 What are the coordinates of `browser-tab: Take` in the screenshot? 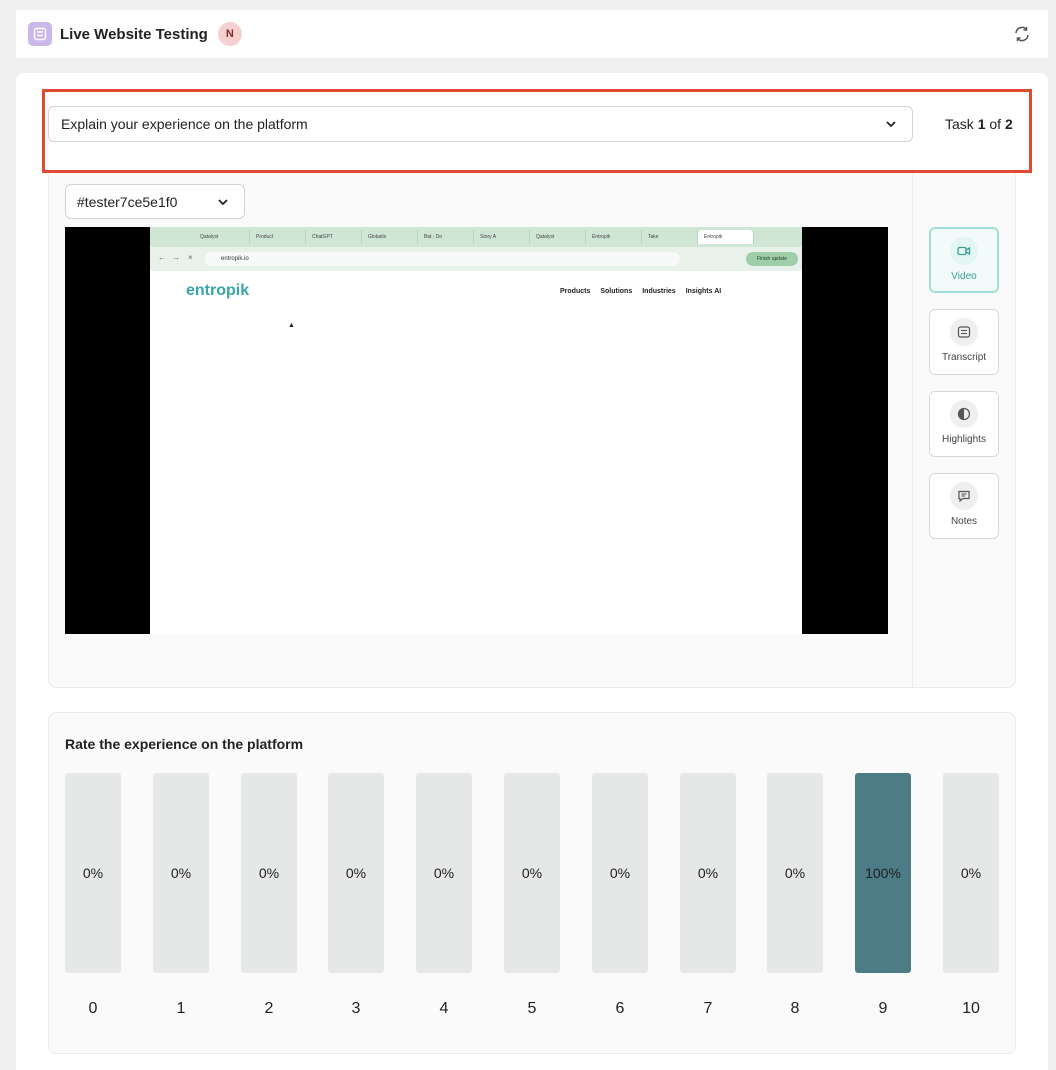 It's located at (670, 237).